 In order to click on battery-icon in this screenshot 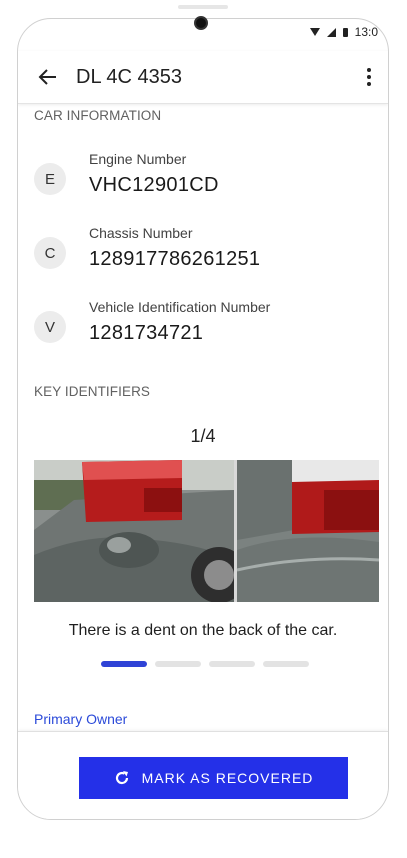, I will do `click(345, 32)`.